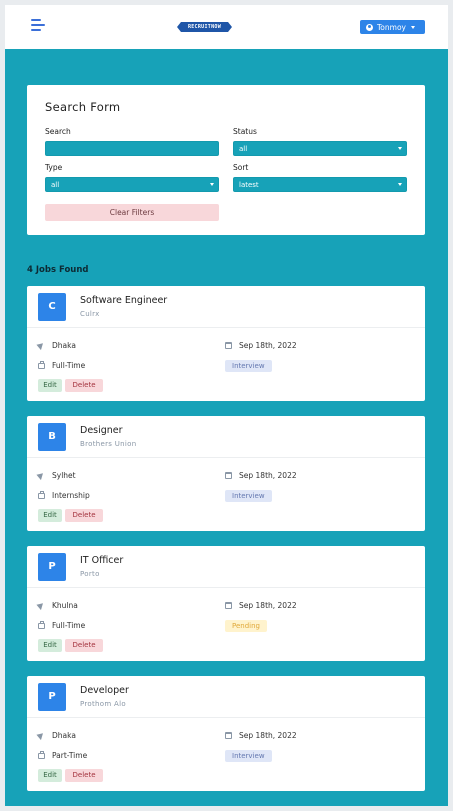  I want to click on sort-label: Sort, so click(241, 167).